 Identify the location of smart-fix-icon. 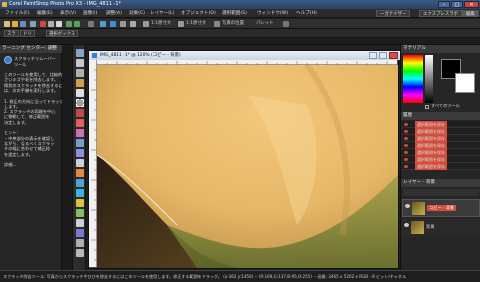
(113, 24).